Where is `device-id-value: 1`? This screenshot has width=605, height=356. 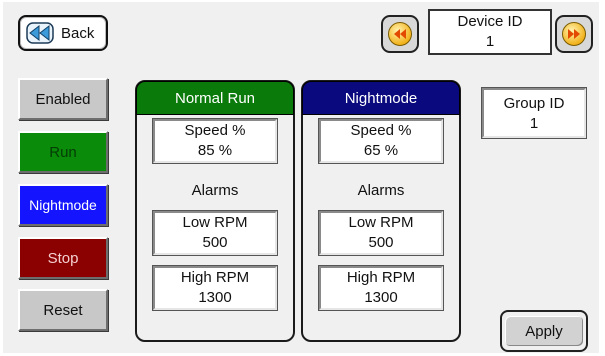 device-id-value: 1 is located at coordinates (490, 41).